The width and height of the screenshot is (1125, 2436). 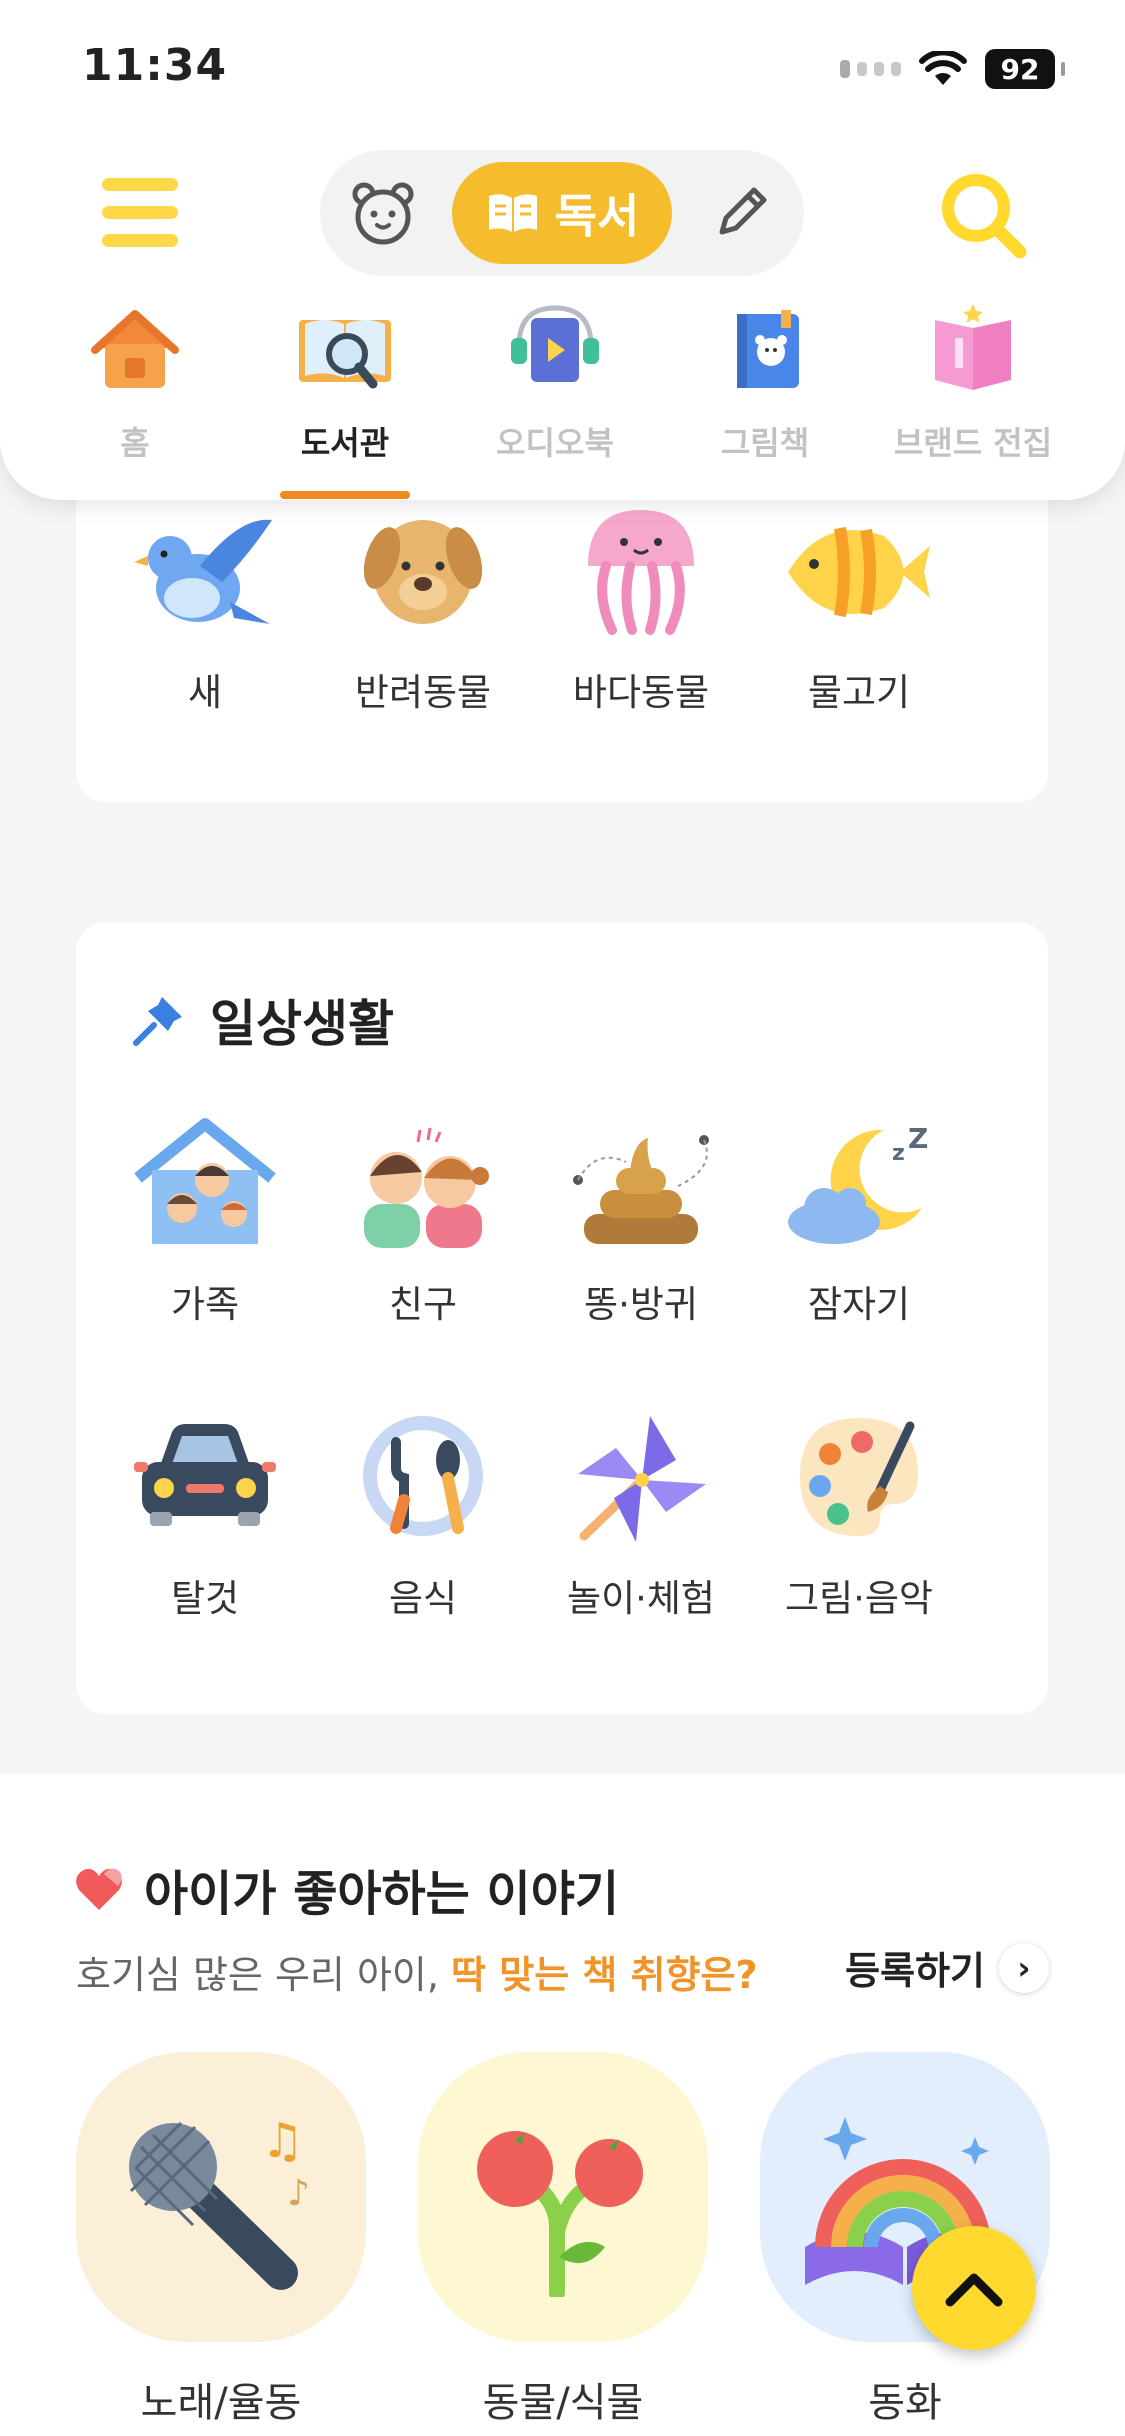 What do you see at coordinates (1063, 69) in the screenshot?
I see `battery-tip` at bounding box center [1063, 69].